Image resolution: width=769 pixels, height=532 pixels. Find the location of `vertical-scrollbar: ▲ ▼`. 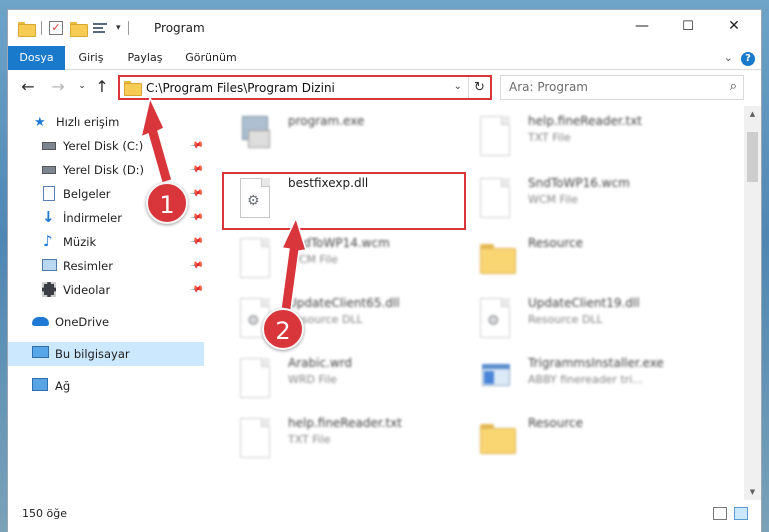

vertical-scrollbar: ▲ ▼ is located at coordinates (752, 303).